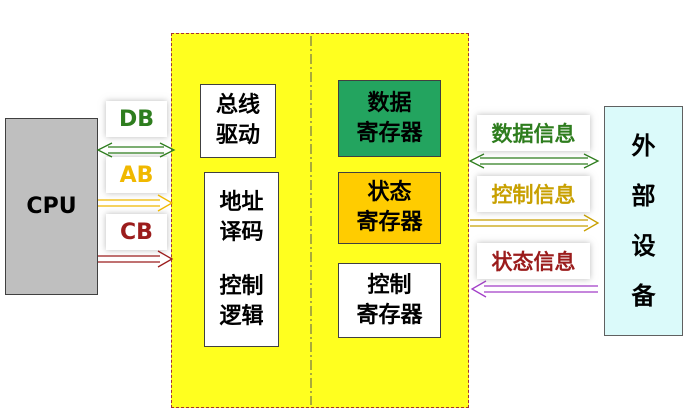 The height and width of the screenshot is (415, 687). What do you see at coordinates (238, 121) in the screenshot?
I see `bus-driver-box: 总线 驱动` at bounding box center [238, 121].